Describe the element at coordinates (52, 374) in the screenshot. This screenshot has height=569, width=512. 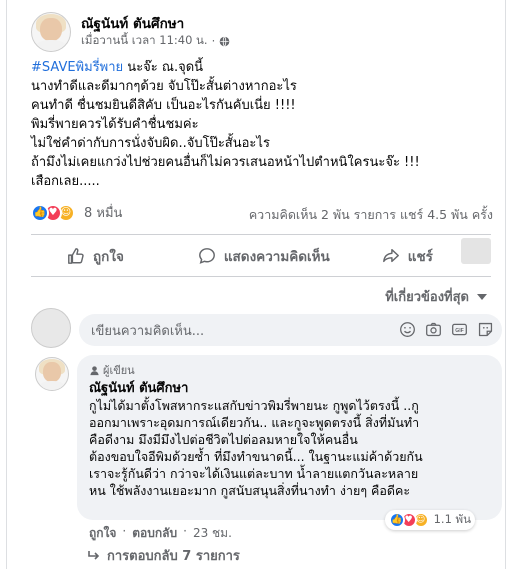
I see `comment-author-avatar` at that location.